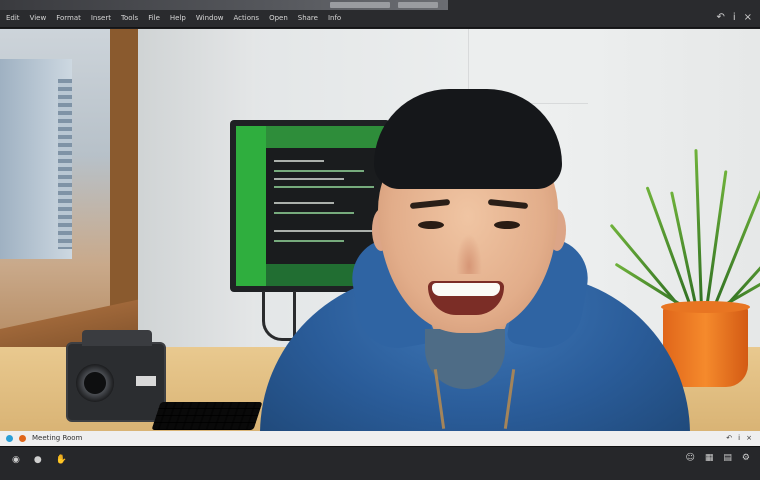 The height and width of the screenshot is (480, 760). Describe the element at coordinates (57, 438) in the screenshot. I see `meeting-caption: Meeting Room` at that location.